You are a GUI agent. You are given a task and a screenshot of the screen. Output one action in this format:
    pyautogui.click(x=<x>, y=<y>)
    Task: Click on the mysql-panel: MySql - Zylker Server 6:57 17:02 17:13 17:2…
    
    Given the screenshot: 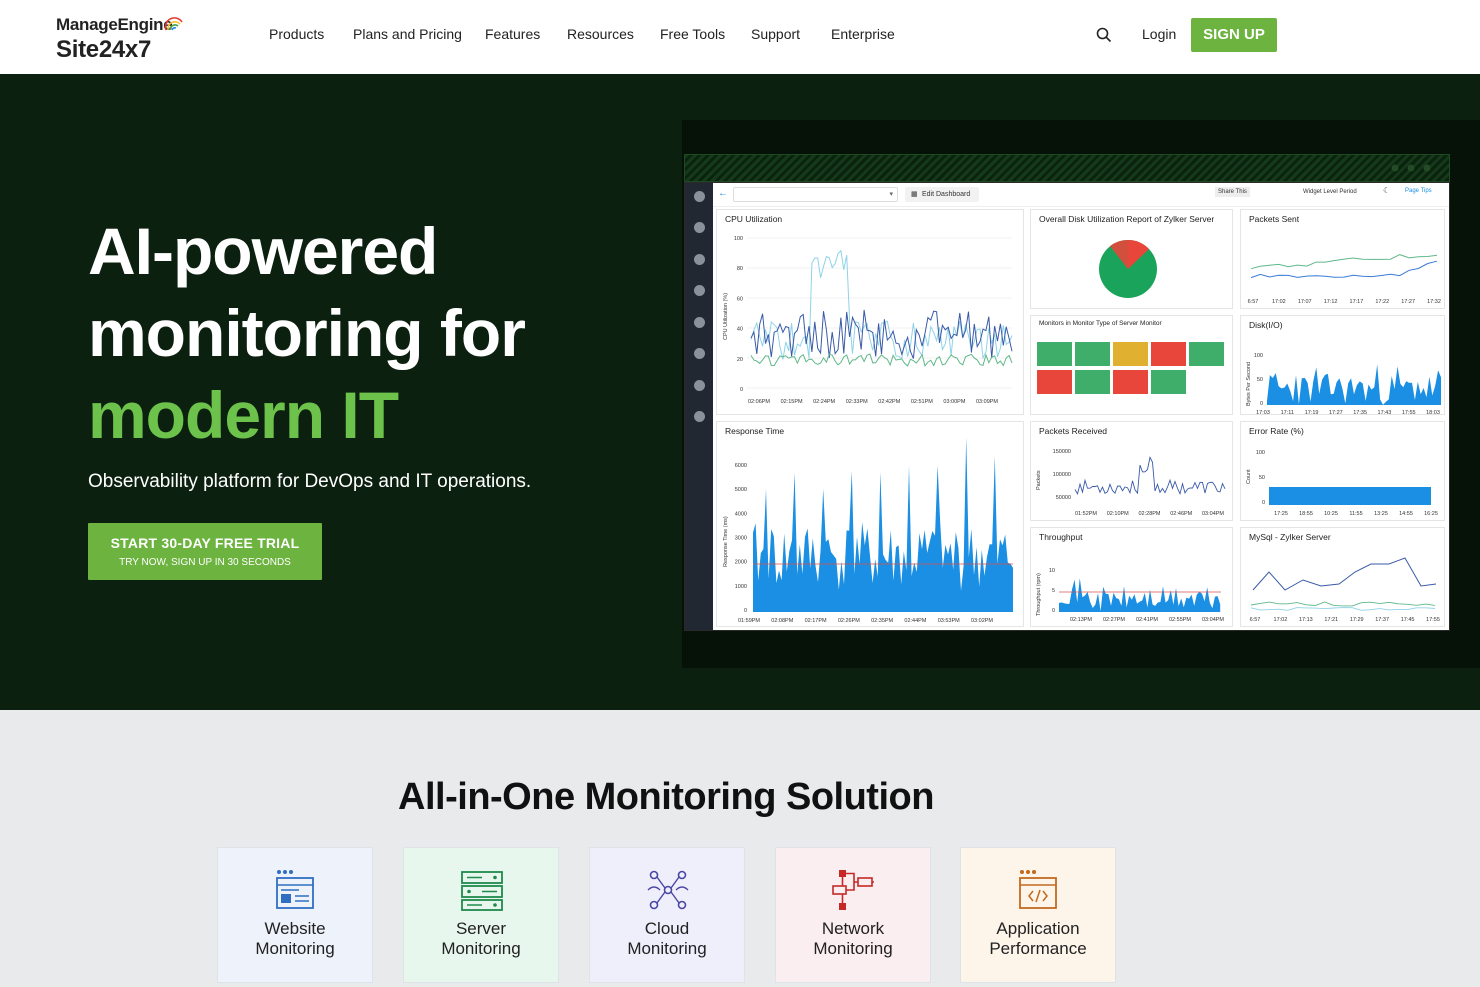 What is the action you would take?
    pyautogui.click(x=1342, y=577)
    